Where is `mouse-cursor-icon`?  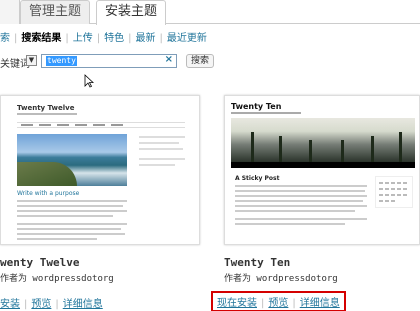
mouse-cursor-icon is located at coordinates (89, 81).